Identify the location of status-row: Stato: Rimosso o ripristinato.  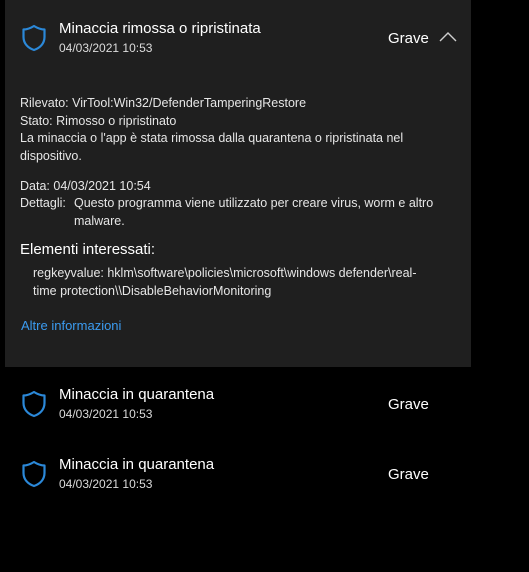
(98, 121).